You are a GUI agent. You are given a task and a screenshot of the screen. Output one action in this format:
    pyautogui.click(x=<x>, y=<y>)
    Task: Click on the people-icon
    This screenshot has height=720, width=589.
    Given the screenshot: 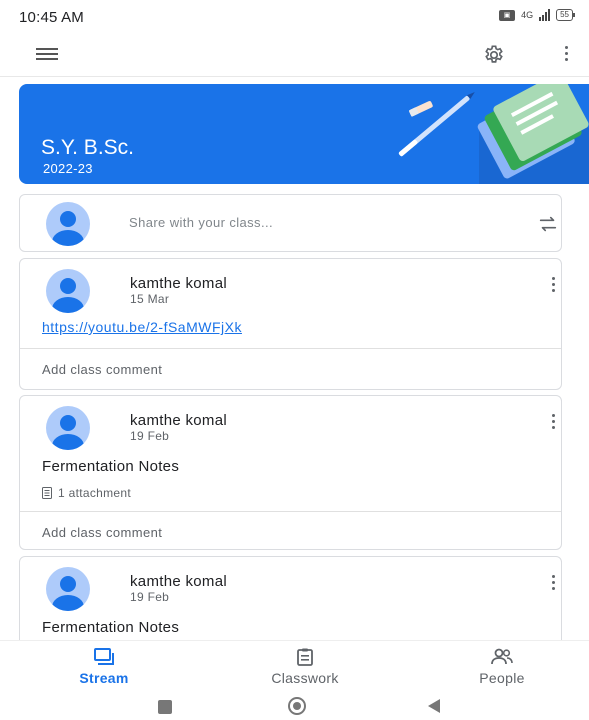 What is the action you would take?
    pyautogui.click(x=502, y=656)
    